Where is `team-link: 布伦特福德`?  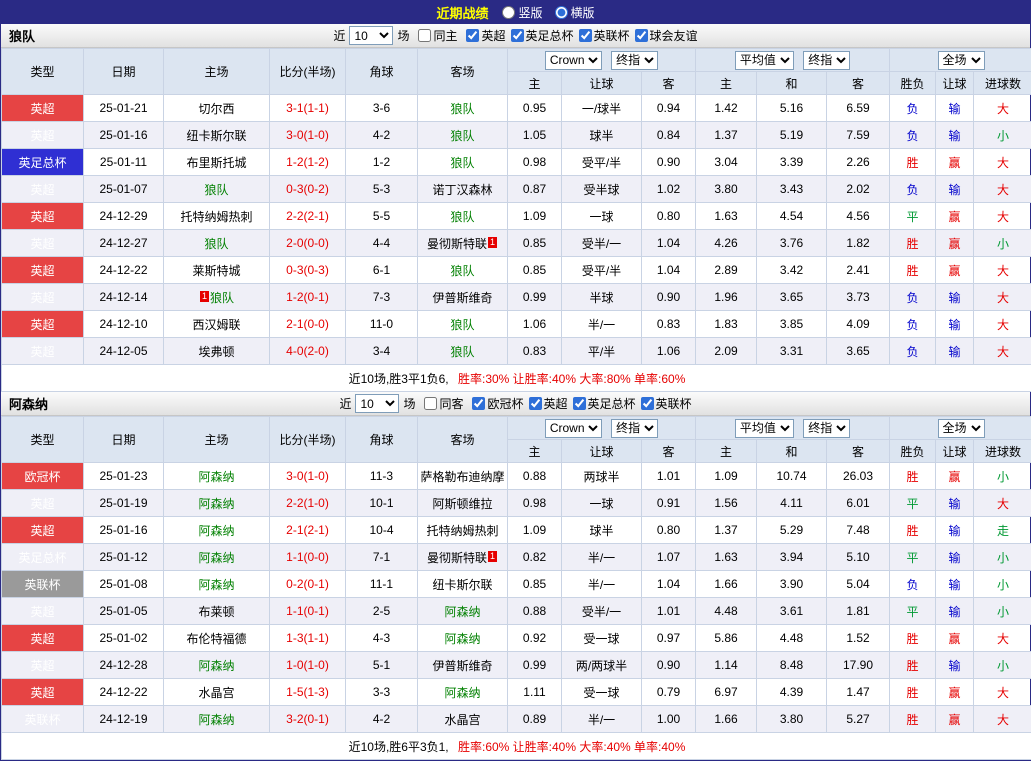
team-link: 布伦特福德 is located at coordinates (216, 639).